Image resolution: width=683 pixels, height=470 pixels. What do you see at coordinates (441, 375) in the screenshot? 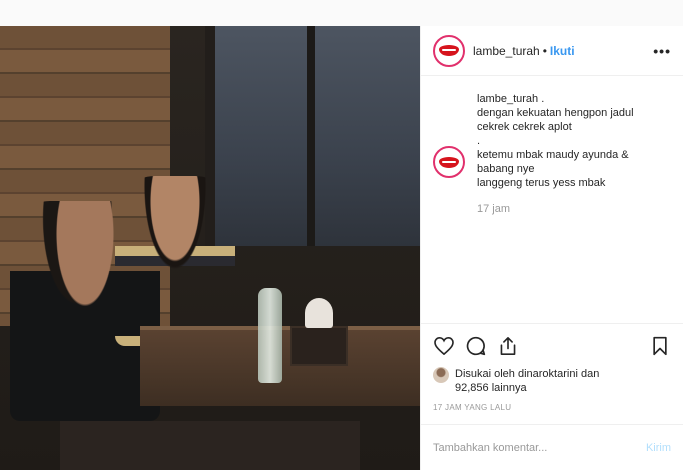
I see `liker-avatar` at bounding box center [441, 375].